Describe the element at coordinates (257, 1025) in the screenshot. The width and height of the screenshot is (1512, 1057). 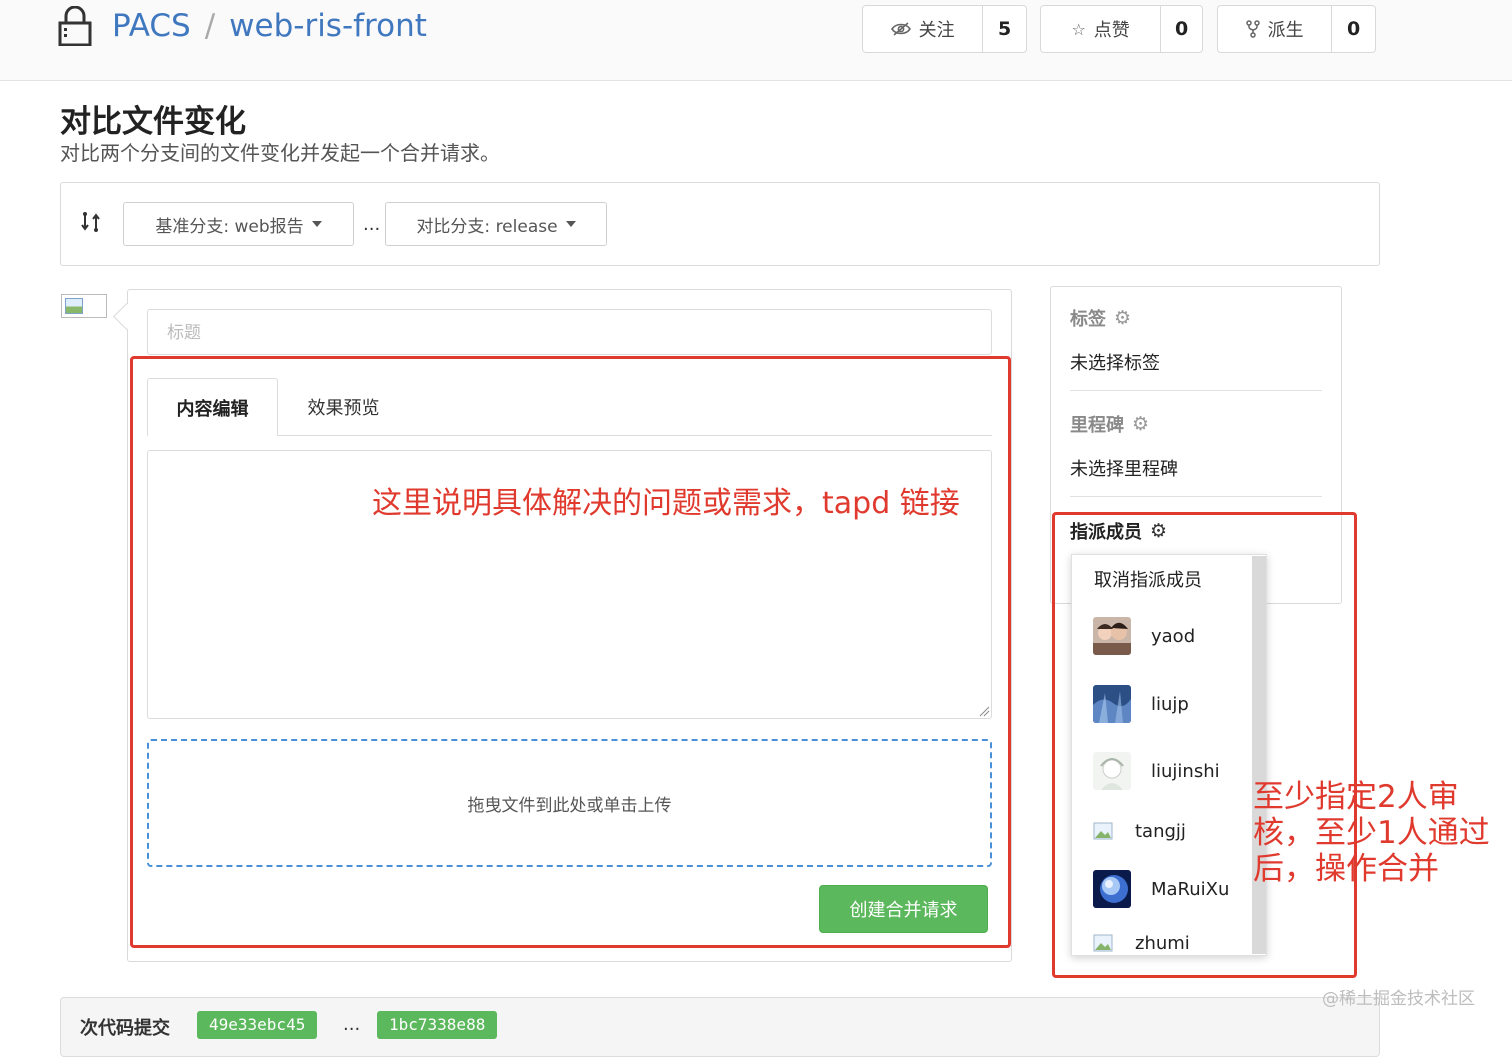
I see `from-commit-sha: 49e33ebc45` at that location.